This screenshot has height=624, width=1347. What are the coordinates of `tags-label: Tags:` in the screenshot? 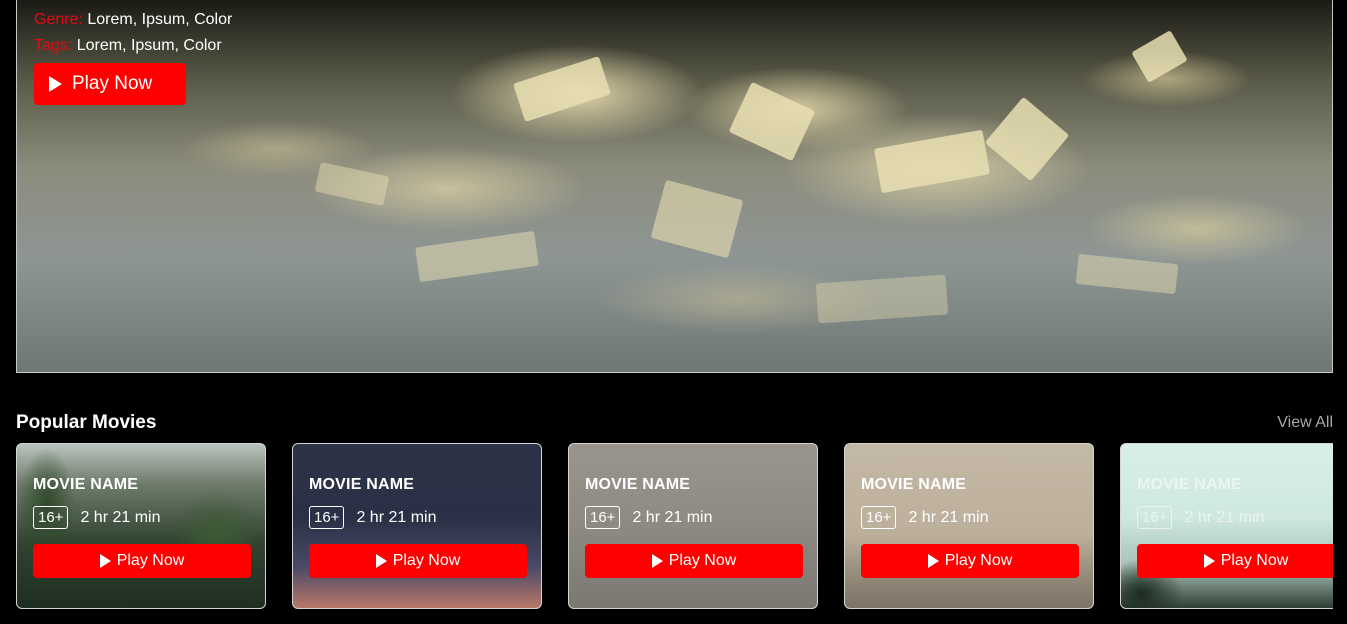 It's located at (53, 45).